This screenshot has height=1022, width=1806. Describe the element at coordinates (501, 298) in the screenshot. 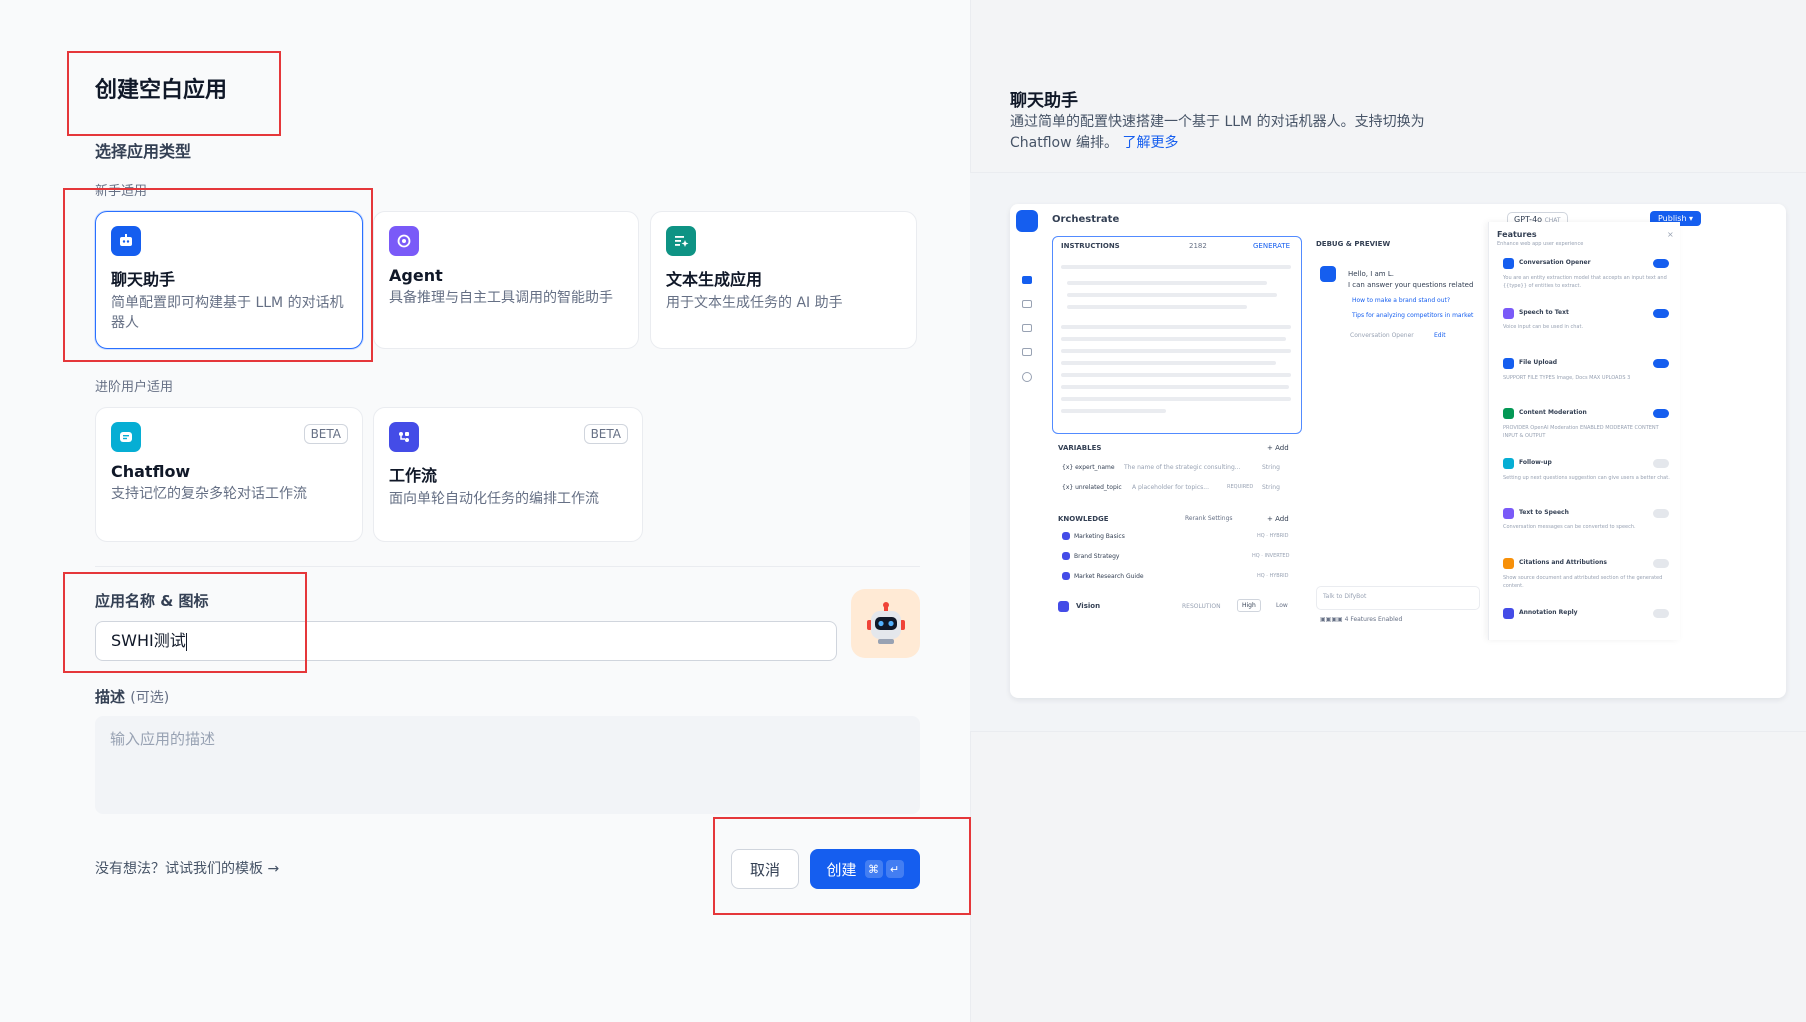

I see `card-desc: 具备推理与自主工具调用的智能助手` at that location.